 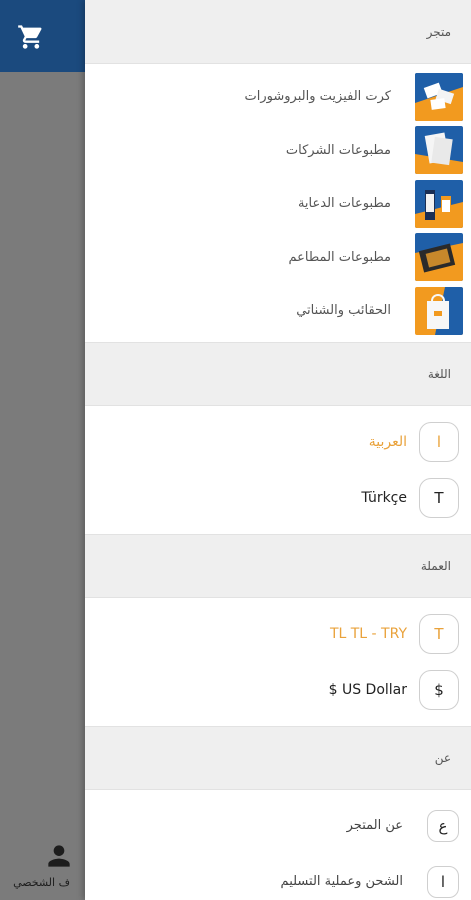 I want to click on store-item-bags: الحقائب والشناتي, so click(x=278, y=311).